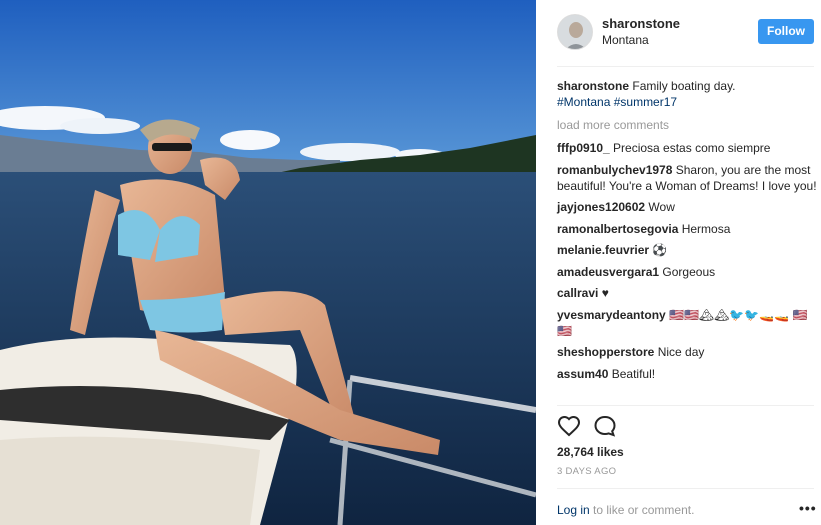 This screenshot has height=525, width=821. Describe the element at coordinates (641, 23) in the screenshot. I see `post-username: sharonstone` at that location.